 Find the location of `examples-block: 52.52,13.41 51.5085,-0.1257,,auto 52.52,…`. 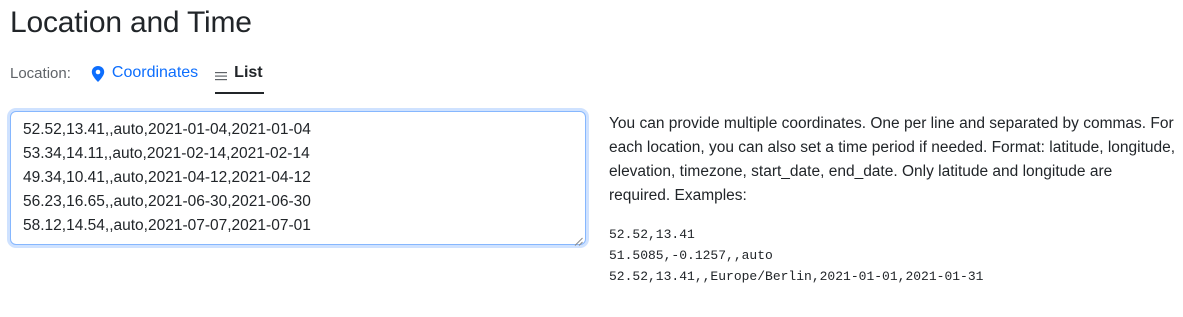

examples-block: 52.52,13.41 51.5085,-0.1257,,auto 52.52,… is located at coordinates (796, 255).